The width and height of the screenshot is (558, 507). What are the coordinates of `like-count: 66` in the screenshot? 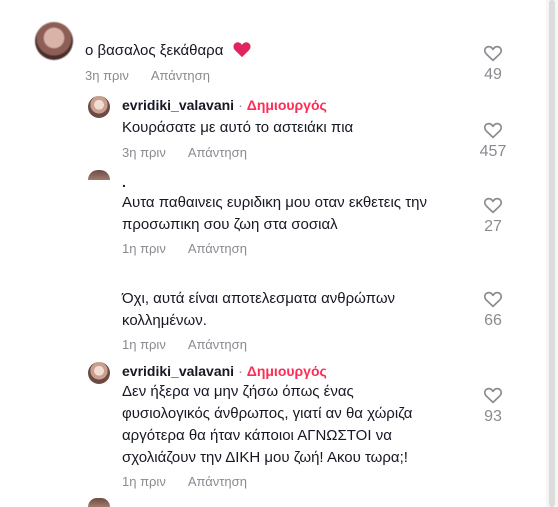 It's located at (493, 320).